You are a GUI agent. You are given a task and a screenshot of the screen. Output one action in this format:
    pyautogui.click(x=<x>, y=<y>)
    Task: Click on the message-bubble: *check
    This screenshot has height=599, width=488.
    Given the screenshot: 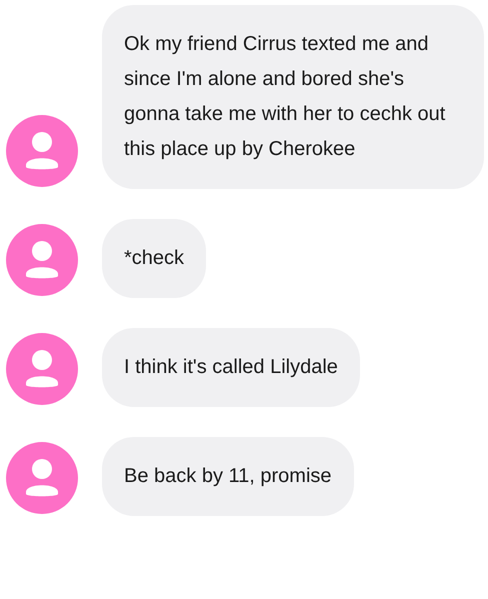 What is the action you would take?
    pyautogui.click(x=154, y=258)
    